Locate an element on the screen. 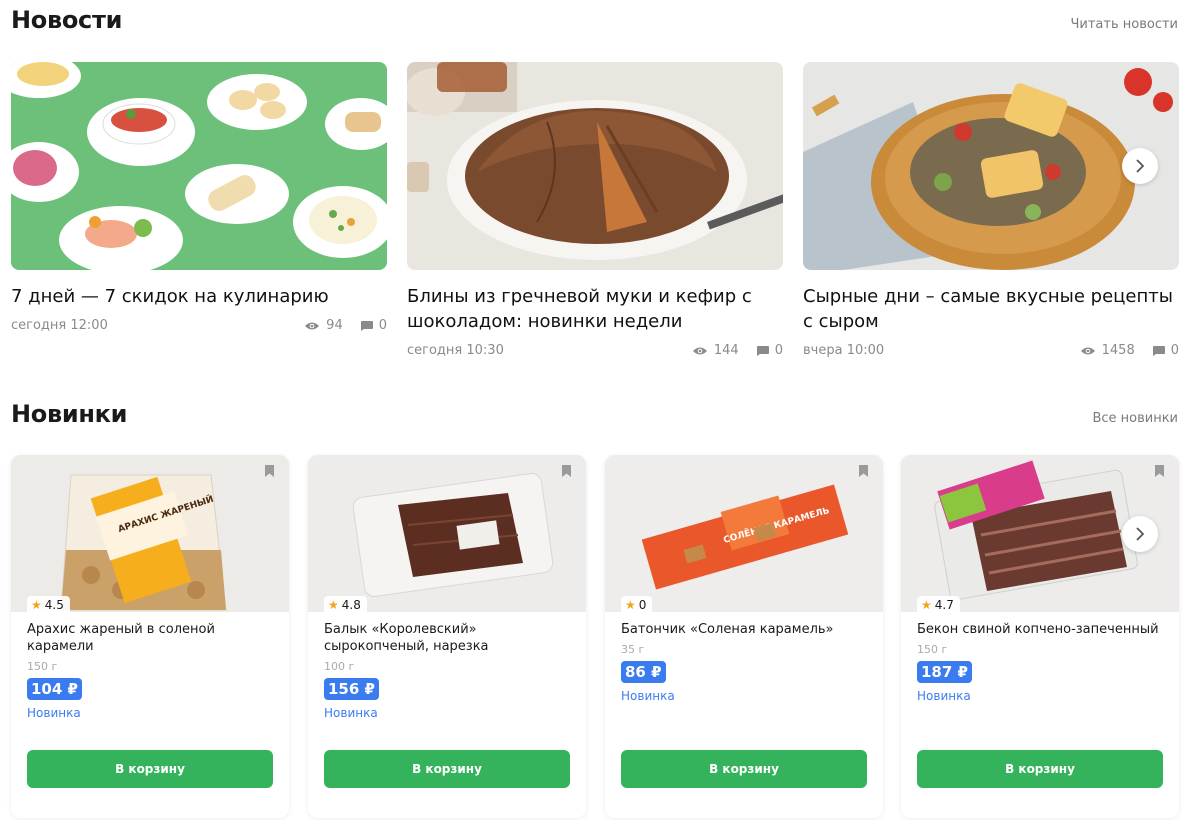 The image size is (1200, 820). rating-value: 4.8 is located at coordinates (351, 604).